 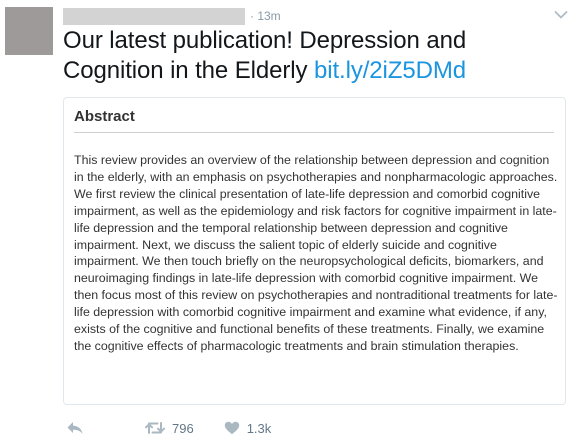 What do you see at coordinates (314, 132) in the screenshot?
I see `divider` at bounding box center [314, 132].